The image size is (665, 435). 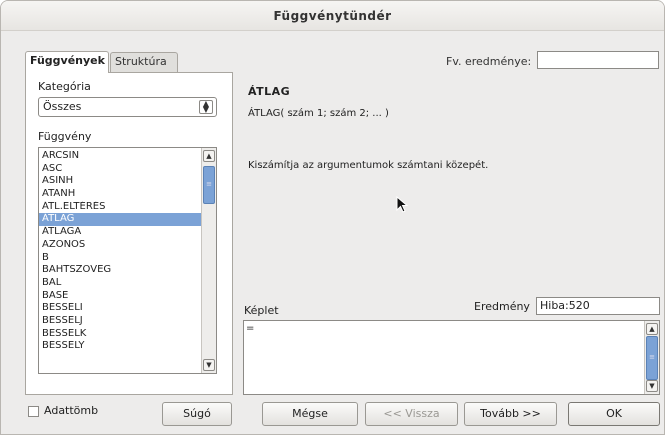 I want to click on function-name: ÁTLAG, so click(x=269, y=91).